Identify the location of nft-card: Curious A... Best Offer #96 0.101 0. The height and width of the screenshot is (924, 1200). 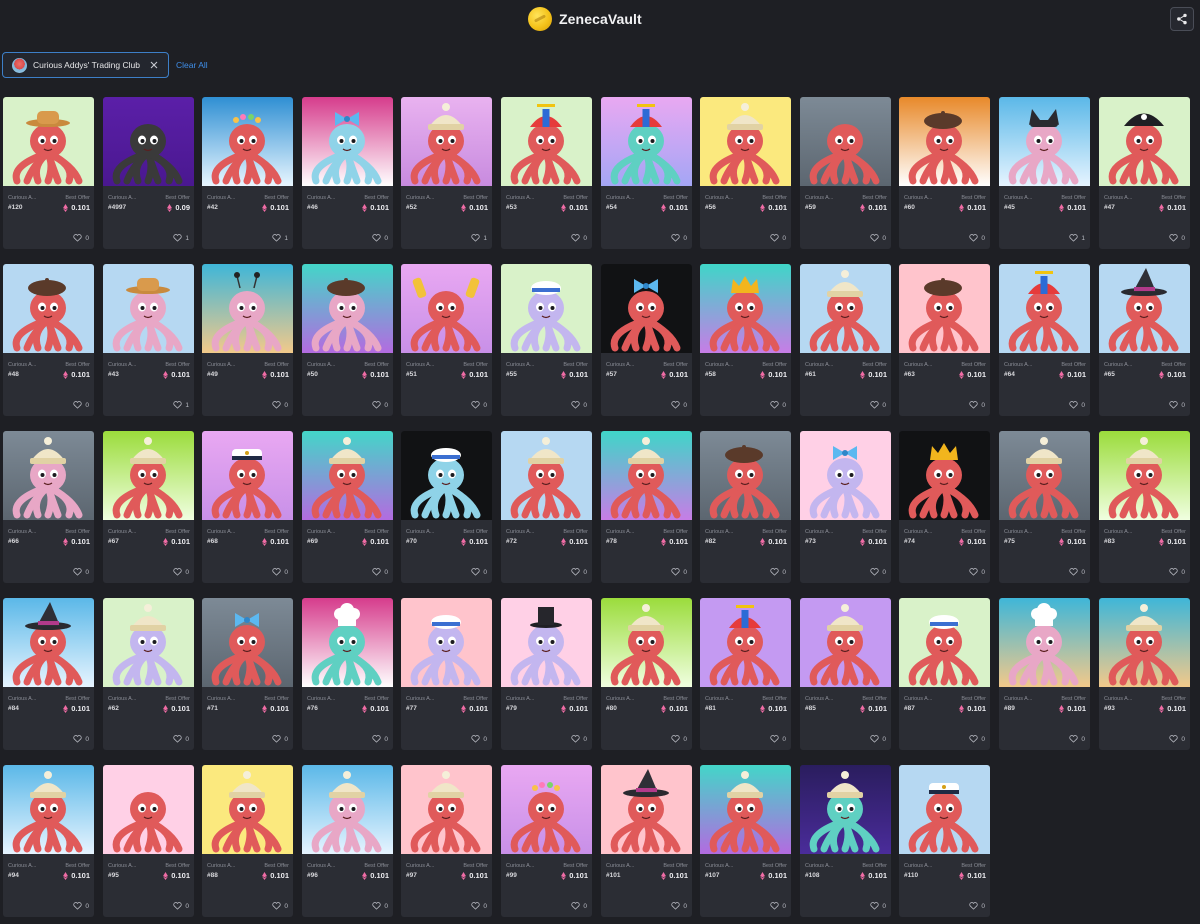
(347, 841).